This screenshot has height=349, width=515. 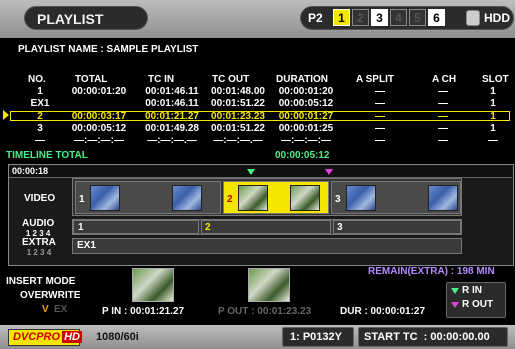 I want to click on row-cell-duration: 00:00:05:12, so click(x=306, y=103).